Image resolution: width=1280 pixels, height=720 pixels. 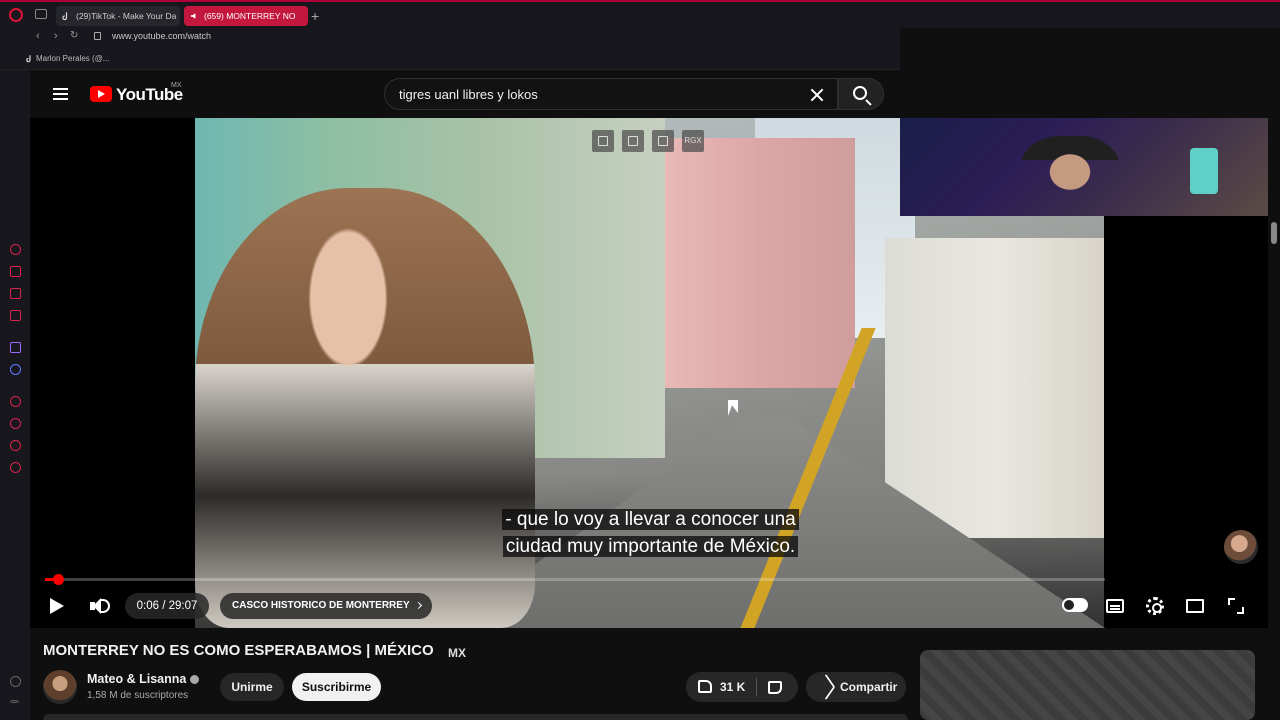 I want to click on hamburger-menu-icon, so click(x=60, y=94).